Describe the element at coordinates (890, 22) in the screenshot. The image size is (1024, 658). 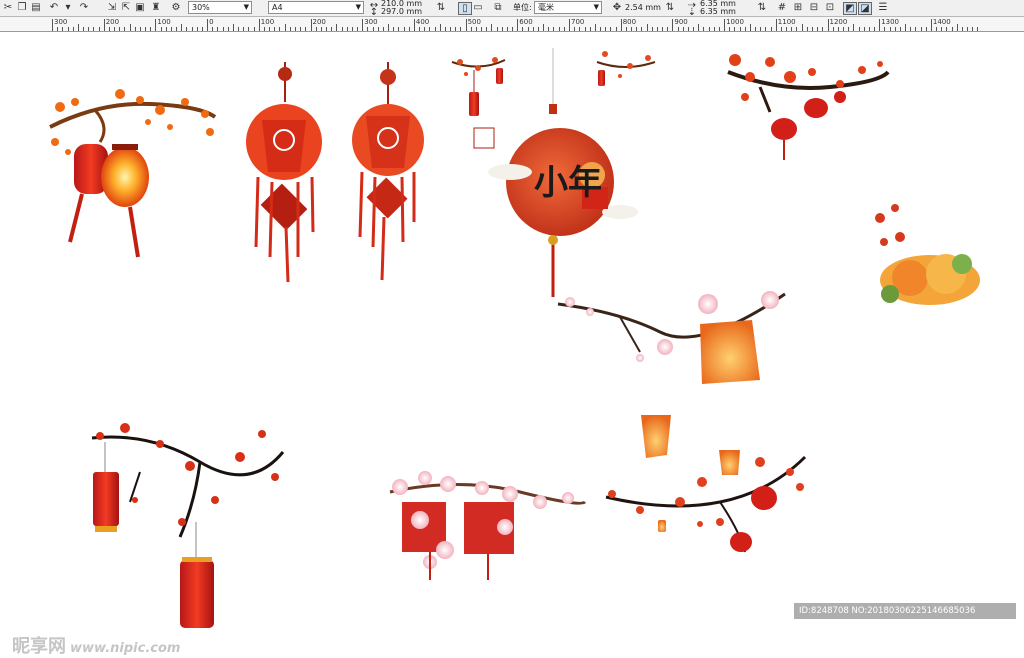
I see `ruler-tick-label: 1300` at that location.